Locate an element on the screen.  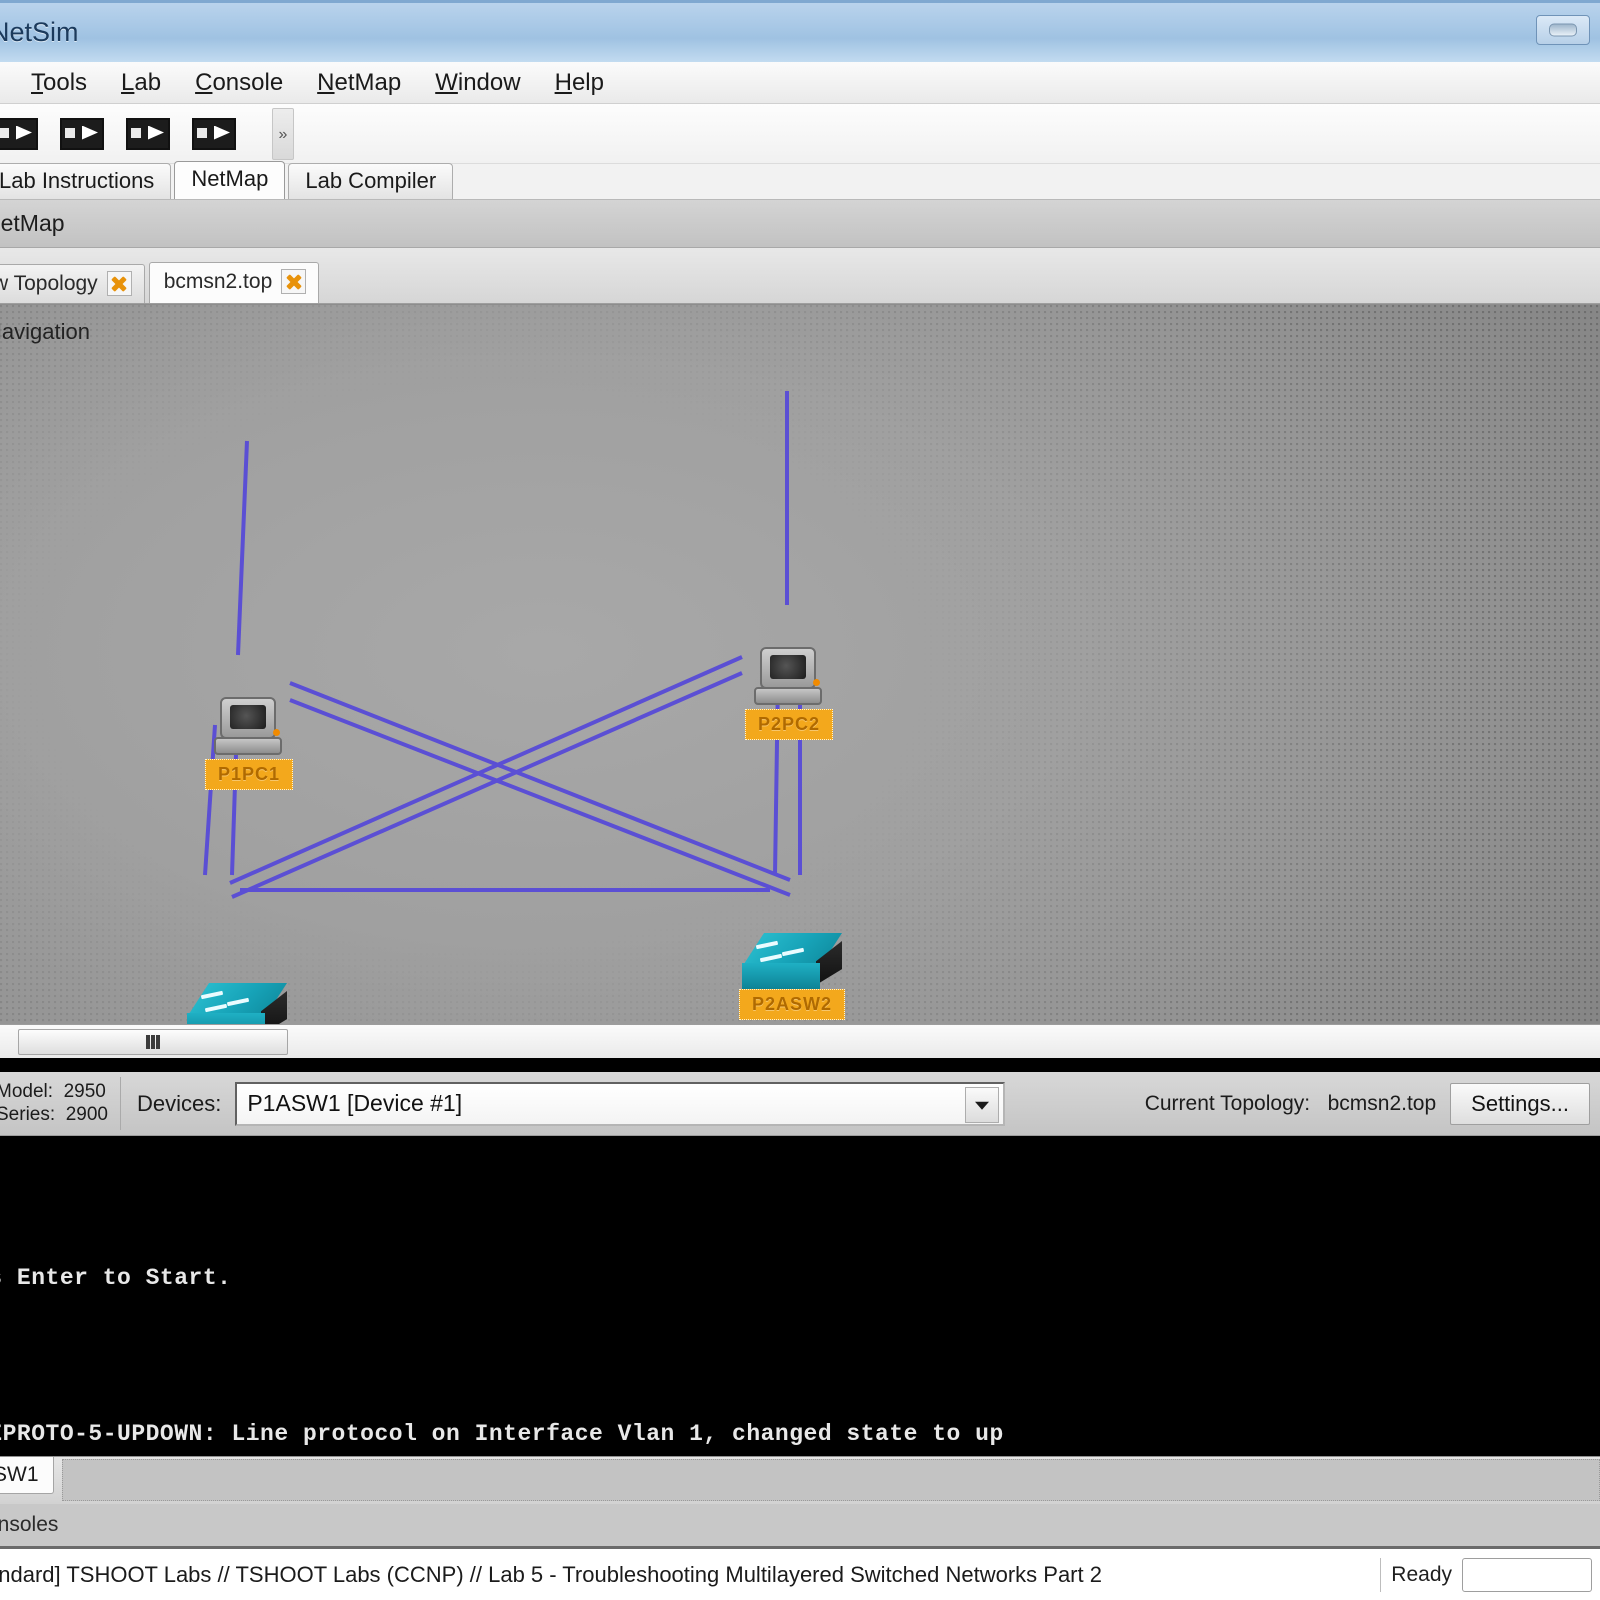
primary-tab-strip: Lab Instructions NetMap Lab Compiler is located at coordinates (800, 180).